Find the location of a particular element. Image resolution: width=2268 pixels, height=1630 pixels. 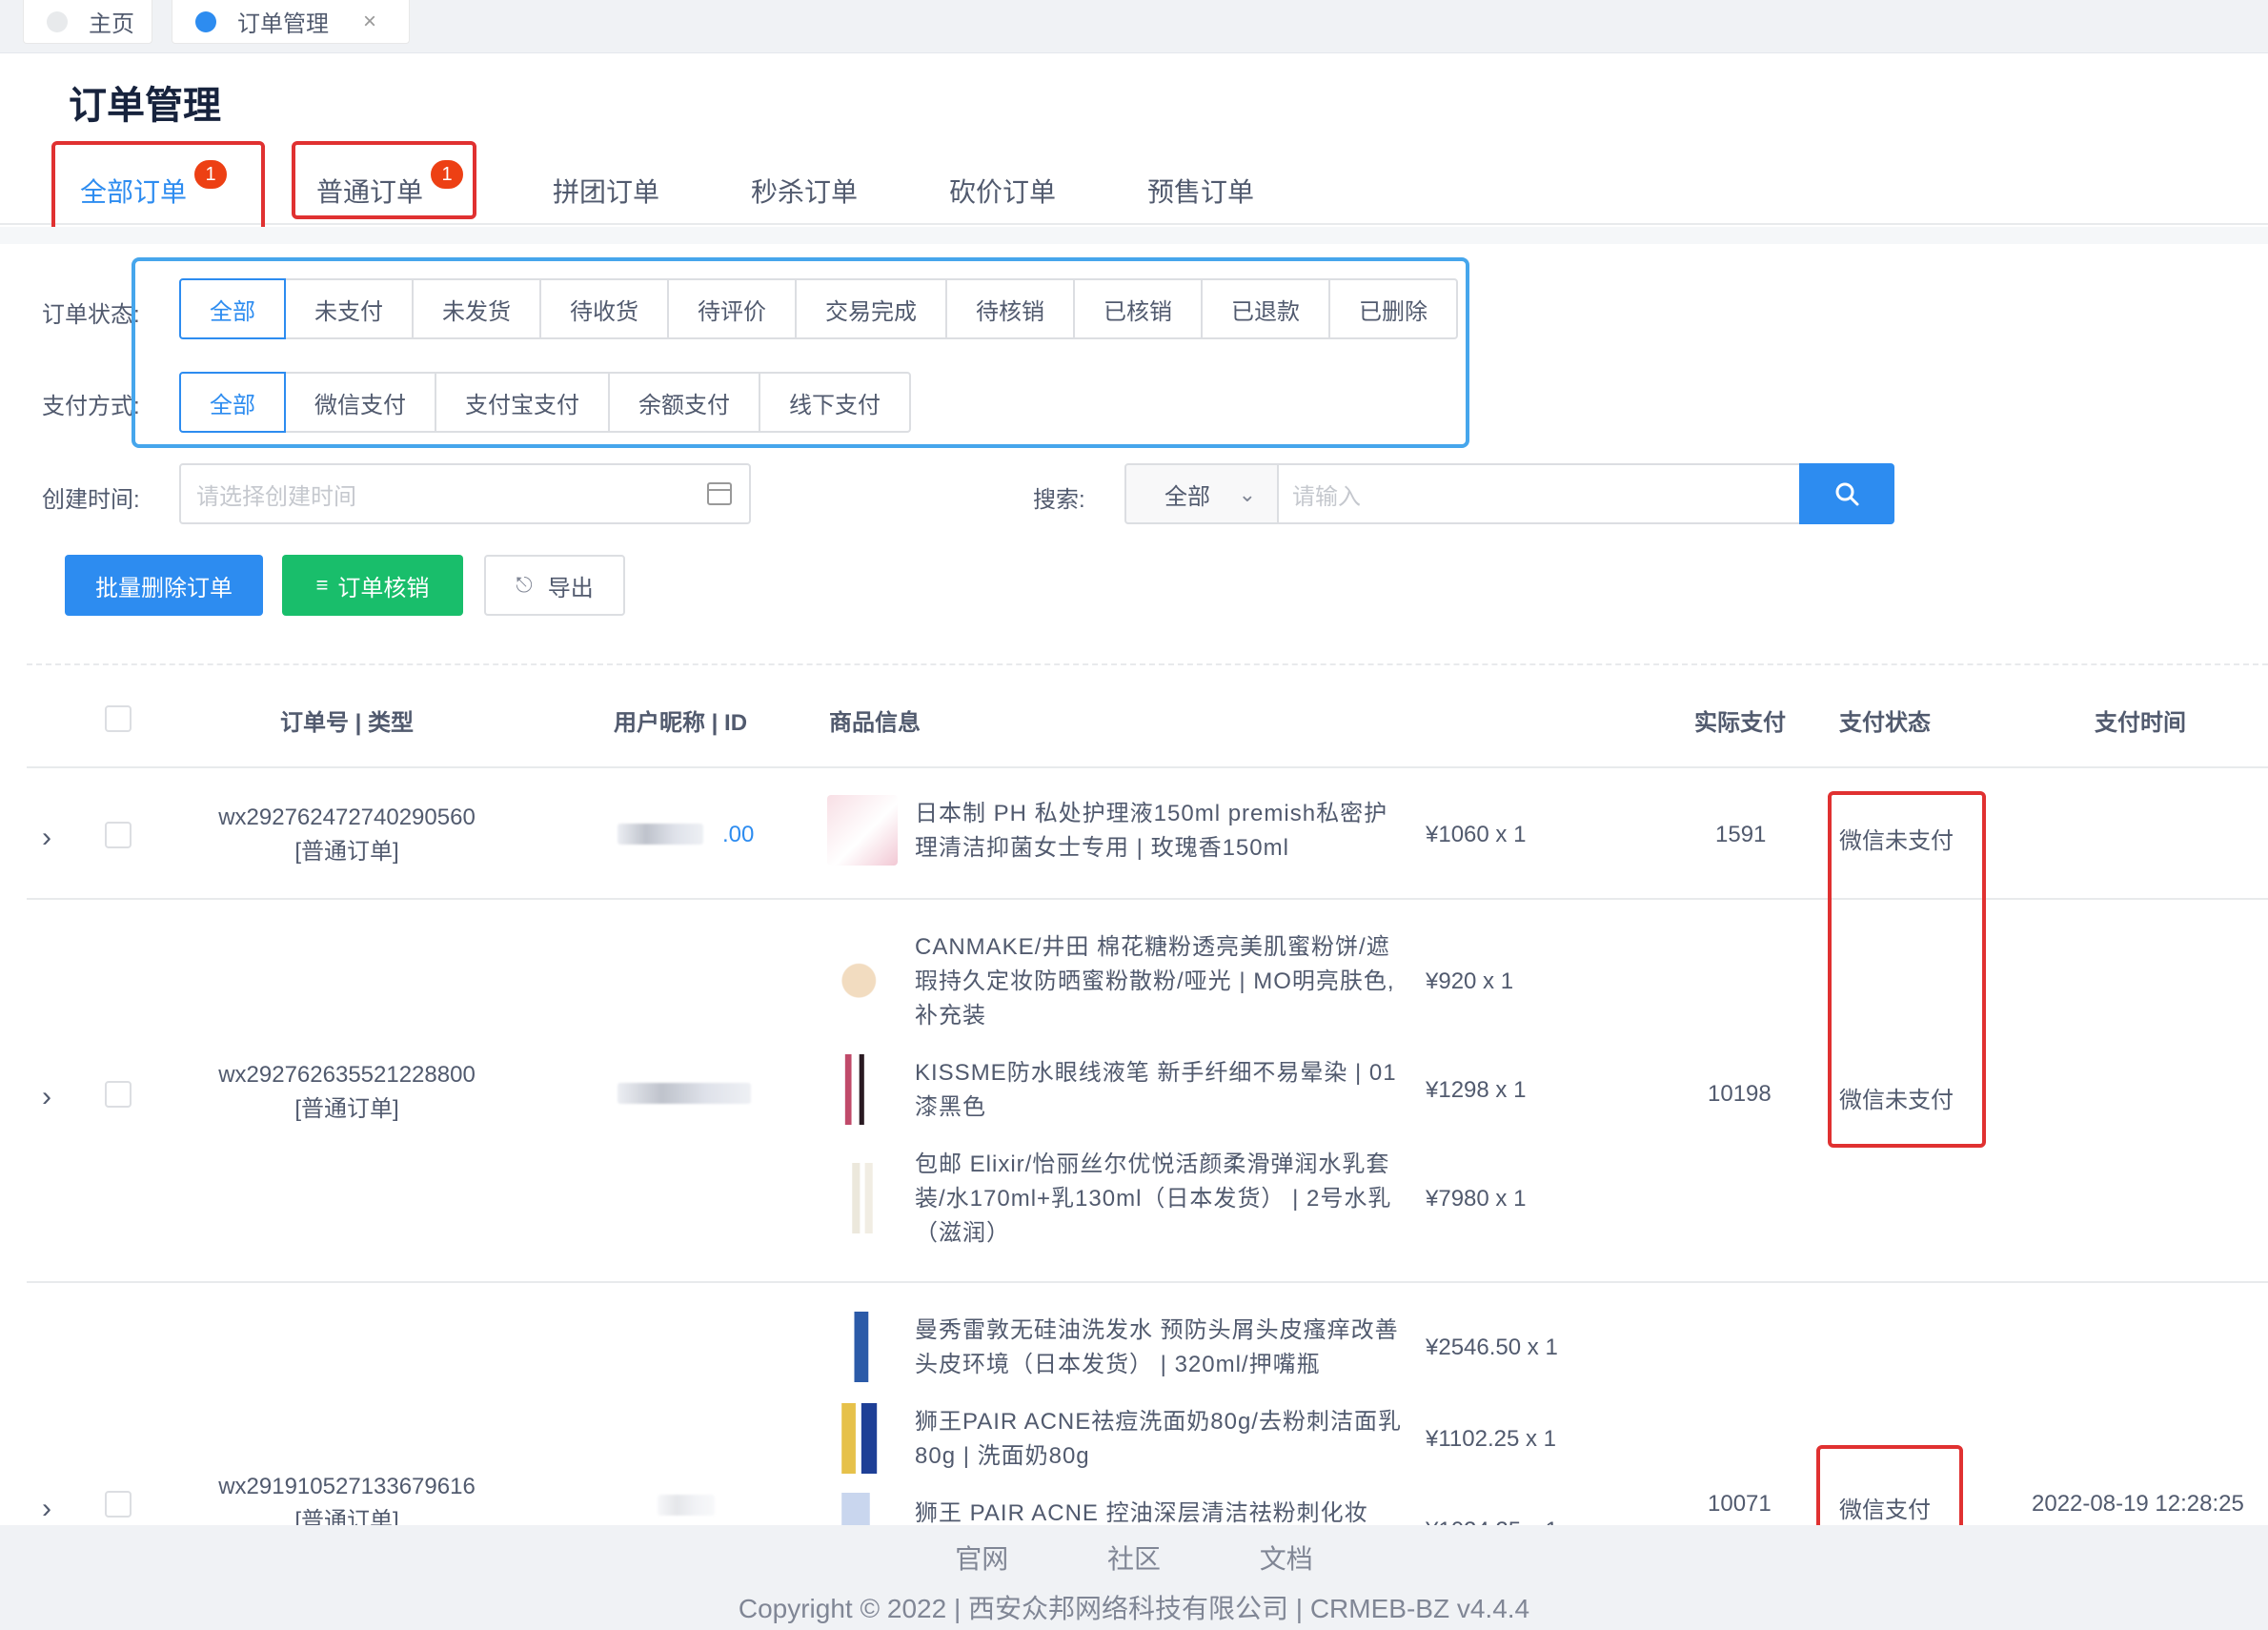

product-price: ¥1102.25 x 1 is located at coordinates (1491, 1439).